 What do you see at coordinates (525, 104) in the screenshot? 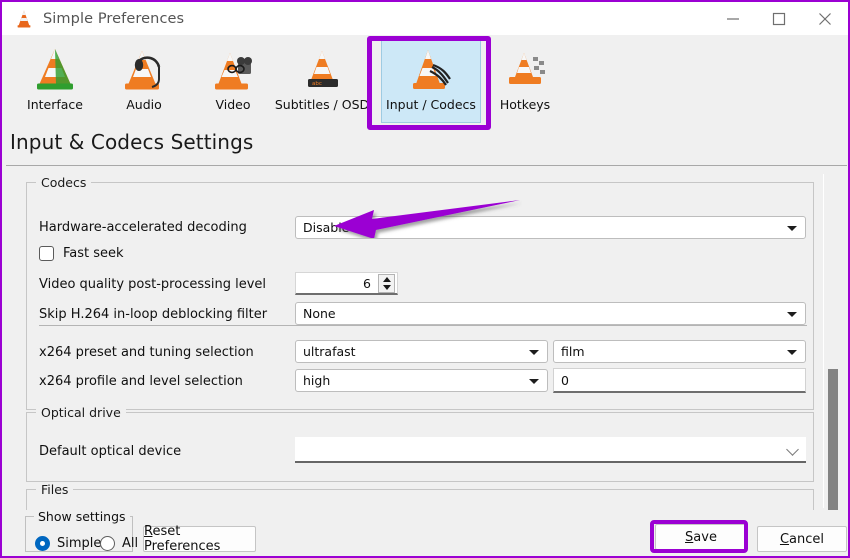
I see `tab-label: Hotkeys` at bounding box center [525, 104].